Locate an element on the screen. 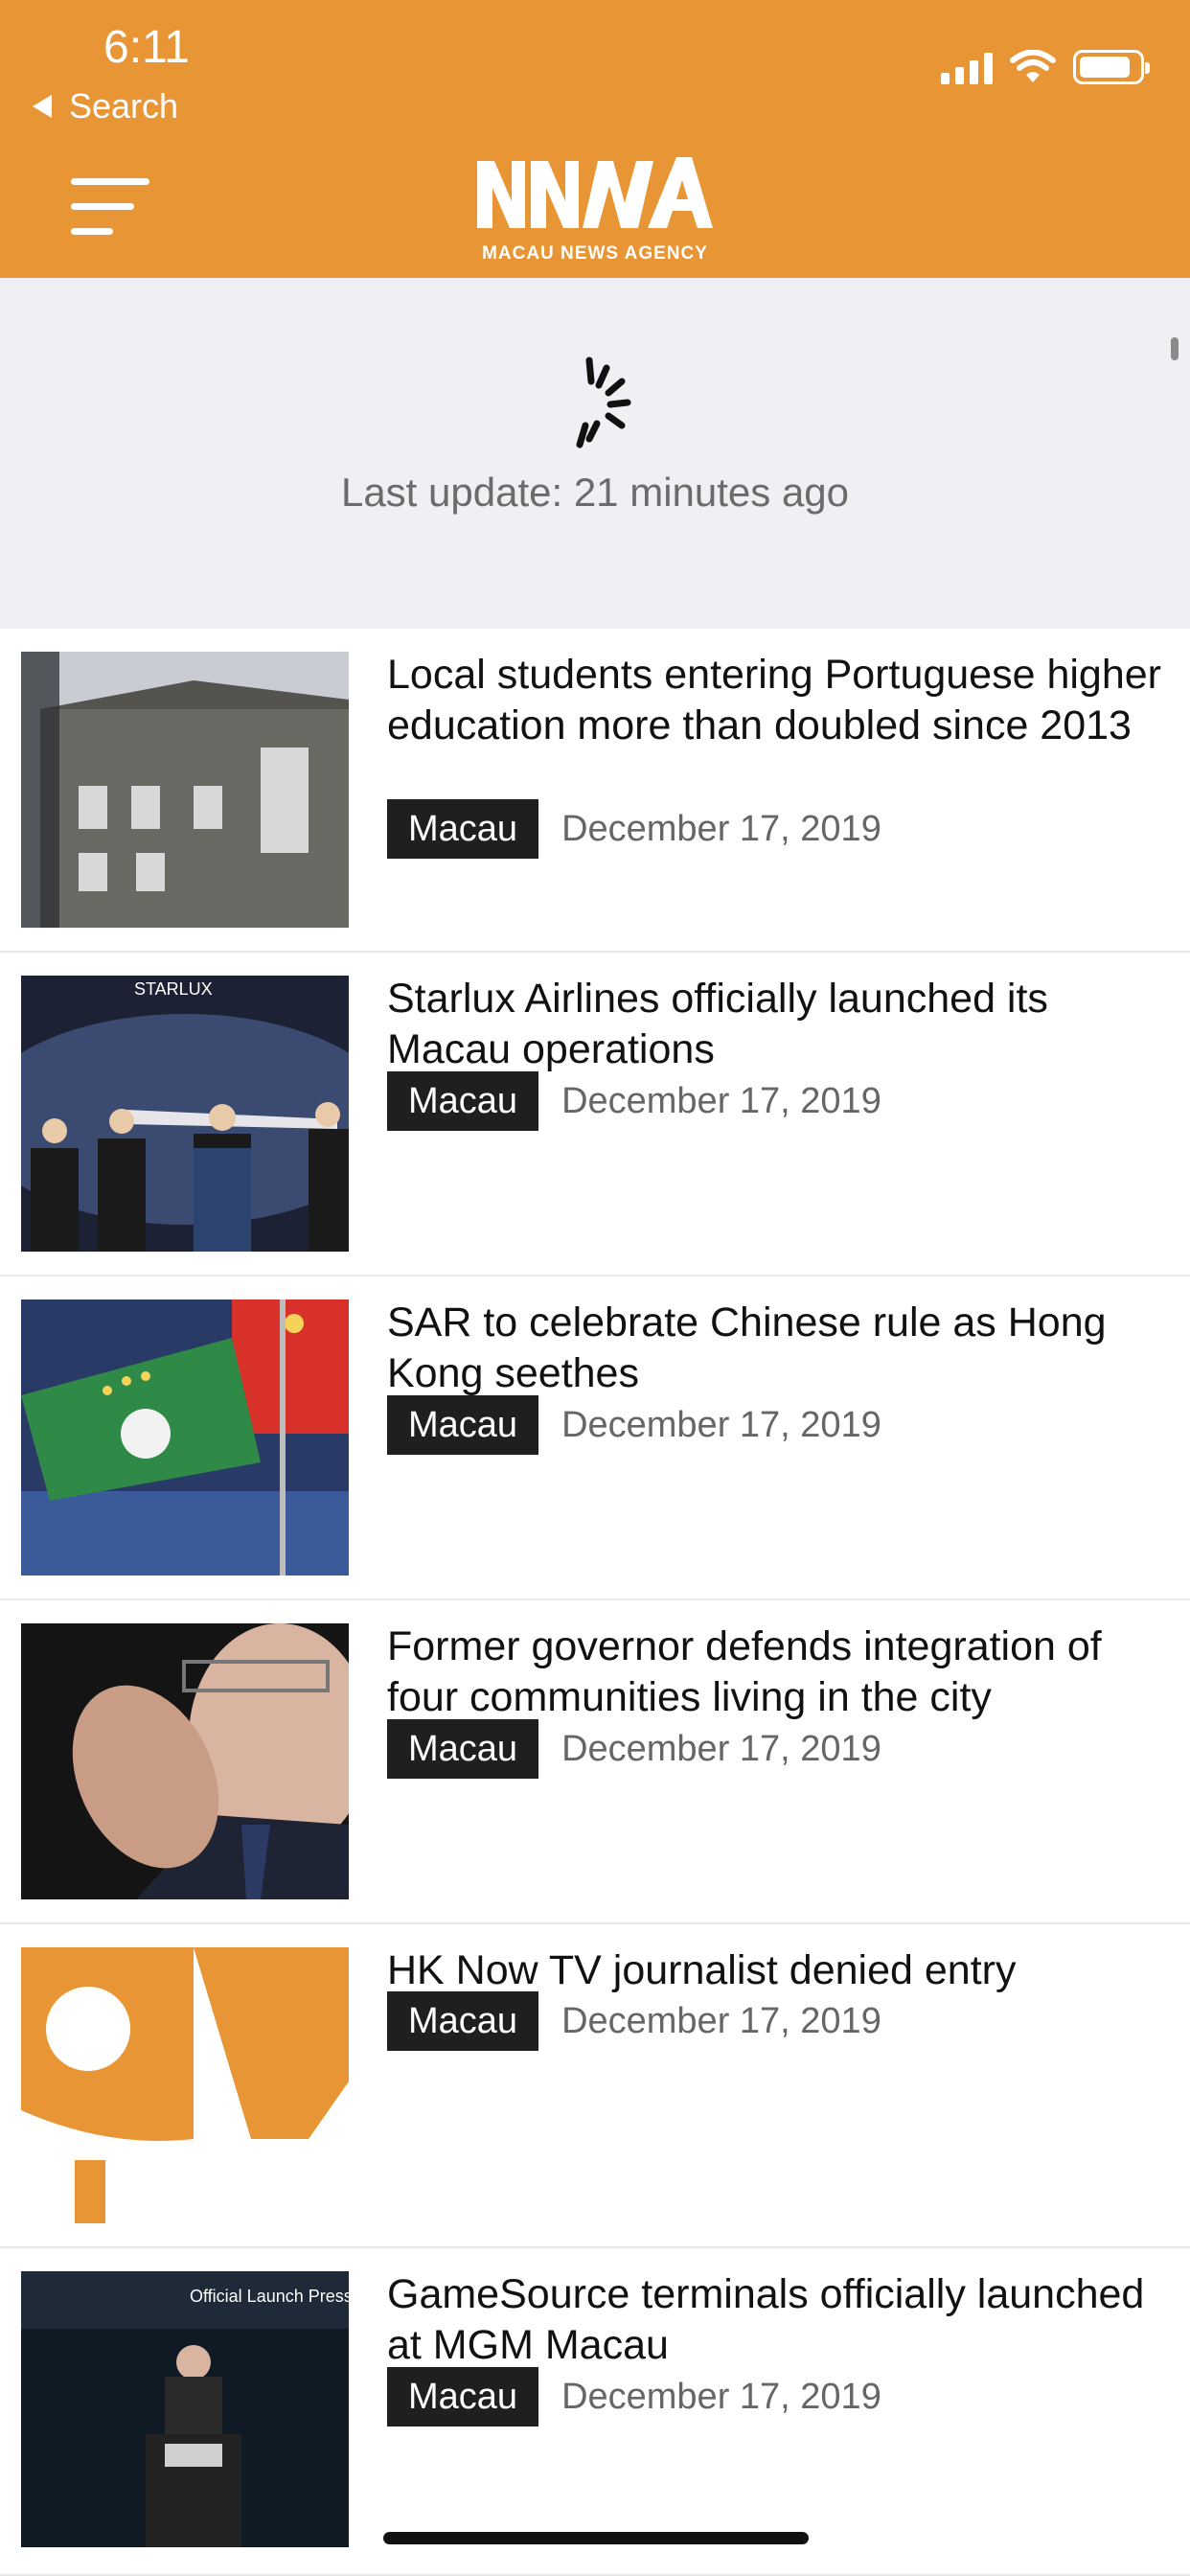 This screenshot has width=1190, height=2576. app-header: 6:11 Search MACAU NEWS AGENCY is located at coordinates (595, 139).